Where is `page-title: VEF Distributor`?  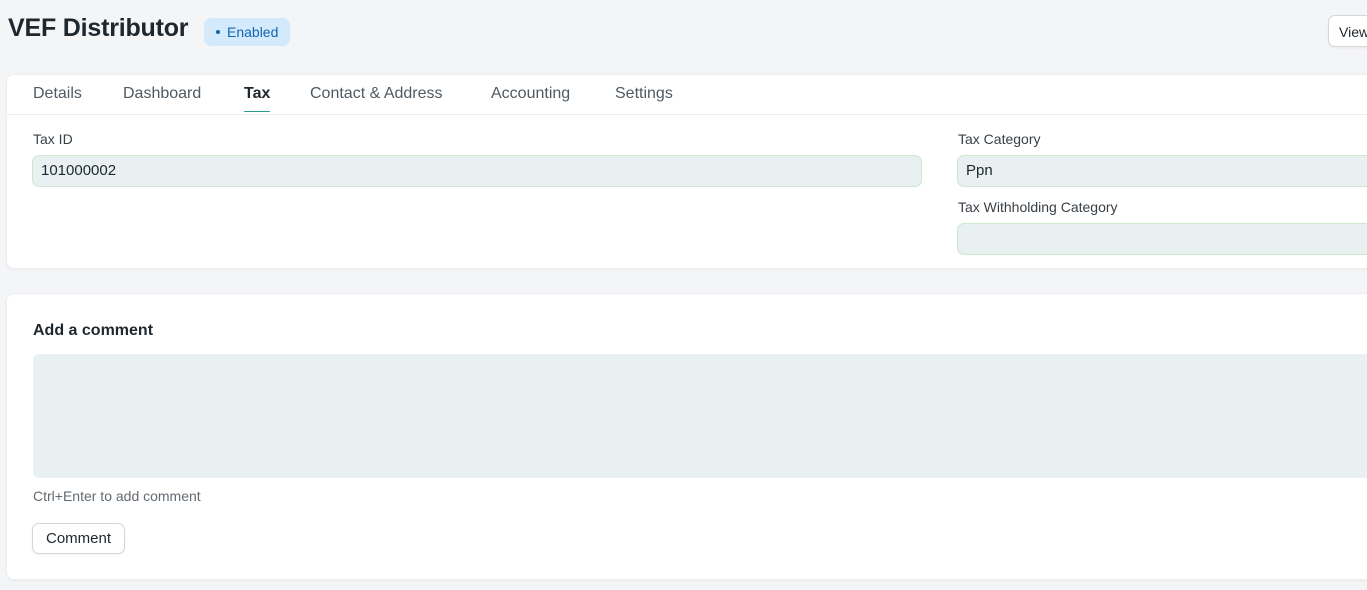
page-title: VEF Distributor is located at coordinates (98, 28).